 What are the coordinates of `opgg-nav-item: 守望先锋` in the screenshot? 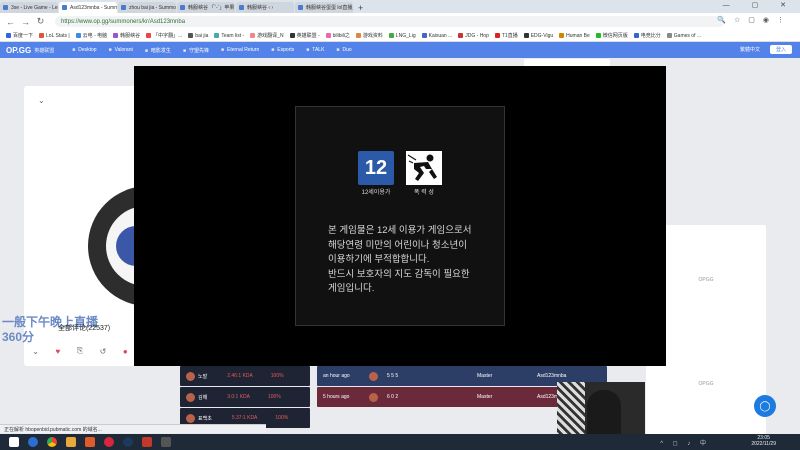 It's located at (196, 50).